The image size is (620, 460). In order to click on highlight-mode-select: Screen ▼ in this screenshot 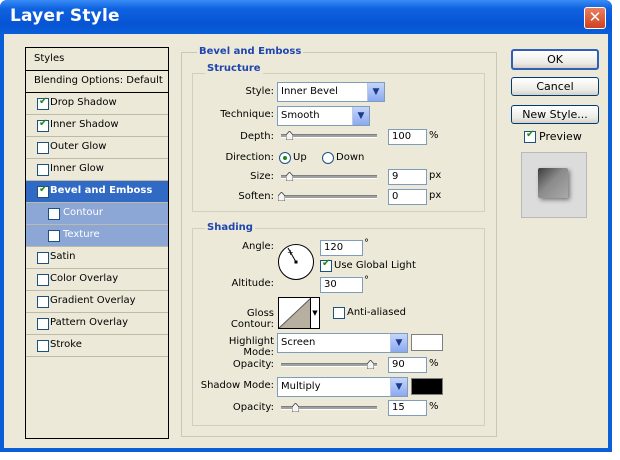, I will do `click(342, 343)`.